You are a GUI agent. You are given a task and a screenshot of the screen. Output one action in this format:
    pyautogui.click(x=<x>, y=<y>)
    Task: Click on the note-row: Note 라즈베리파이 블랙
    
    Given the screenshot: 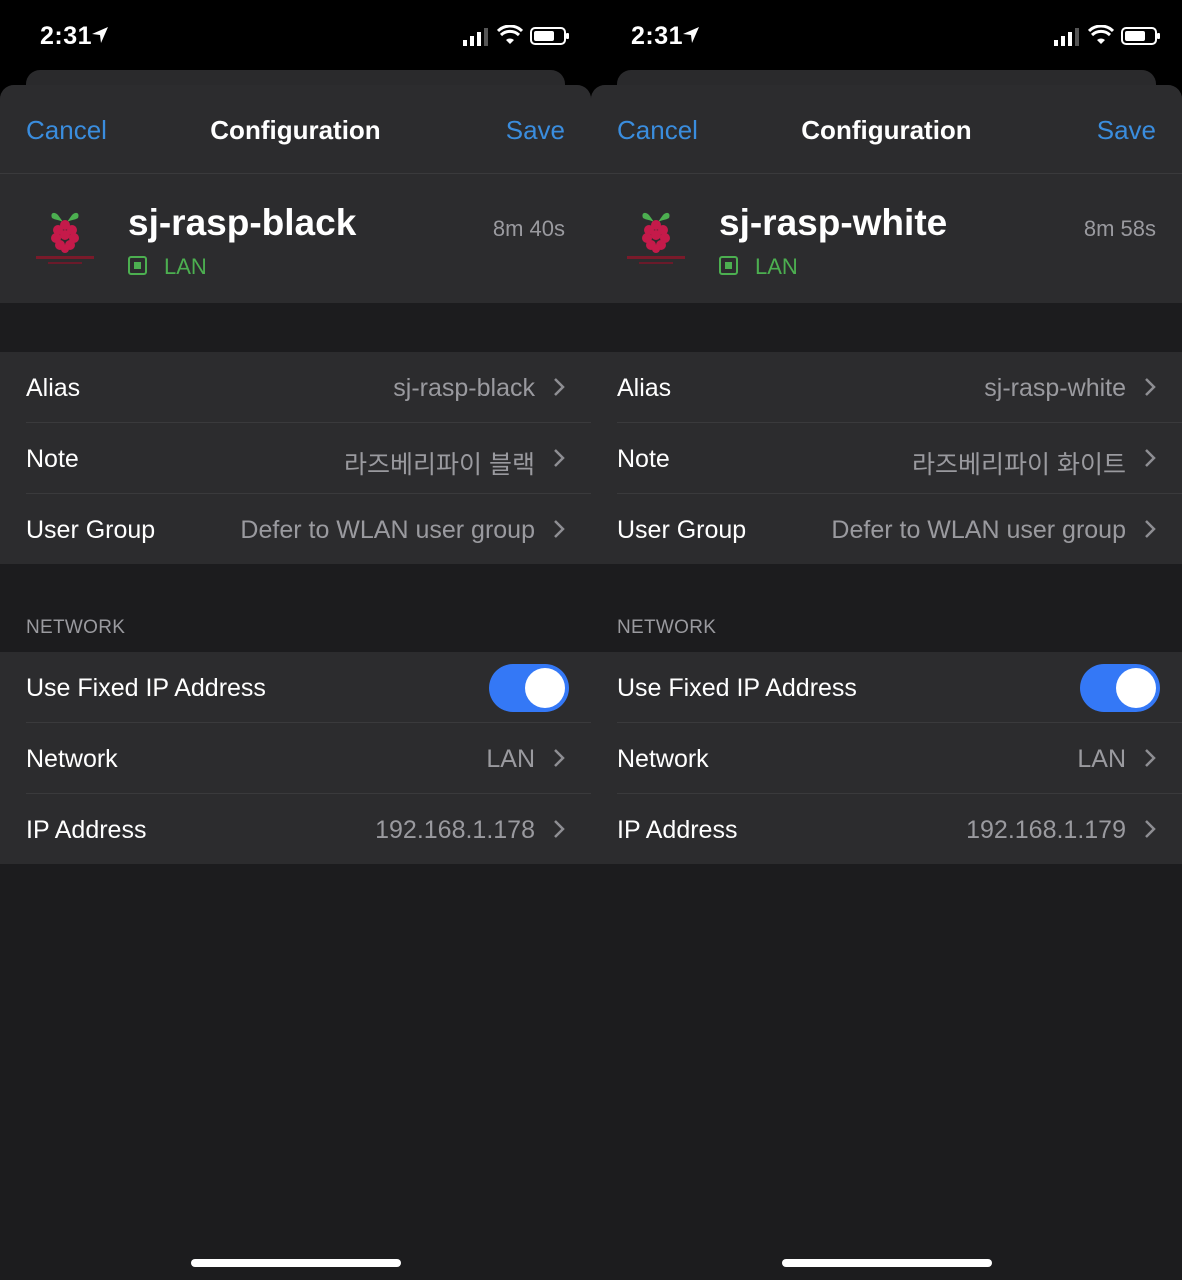 What is the action you would take?
    pyautogui.click(x=295, y=458)
    